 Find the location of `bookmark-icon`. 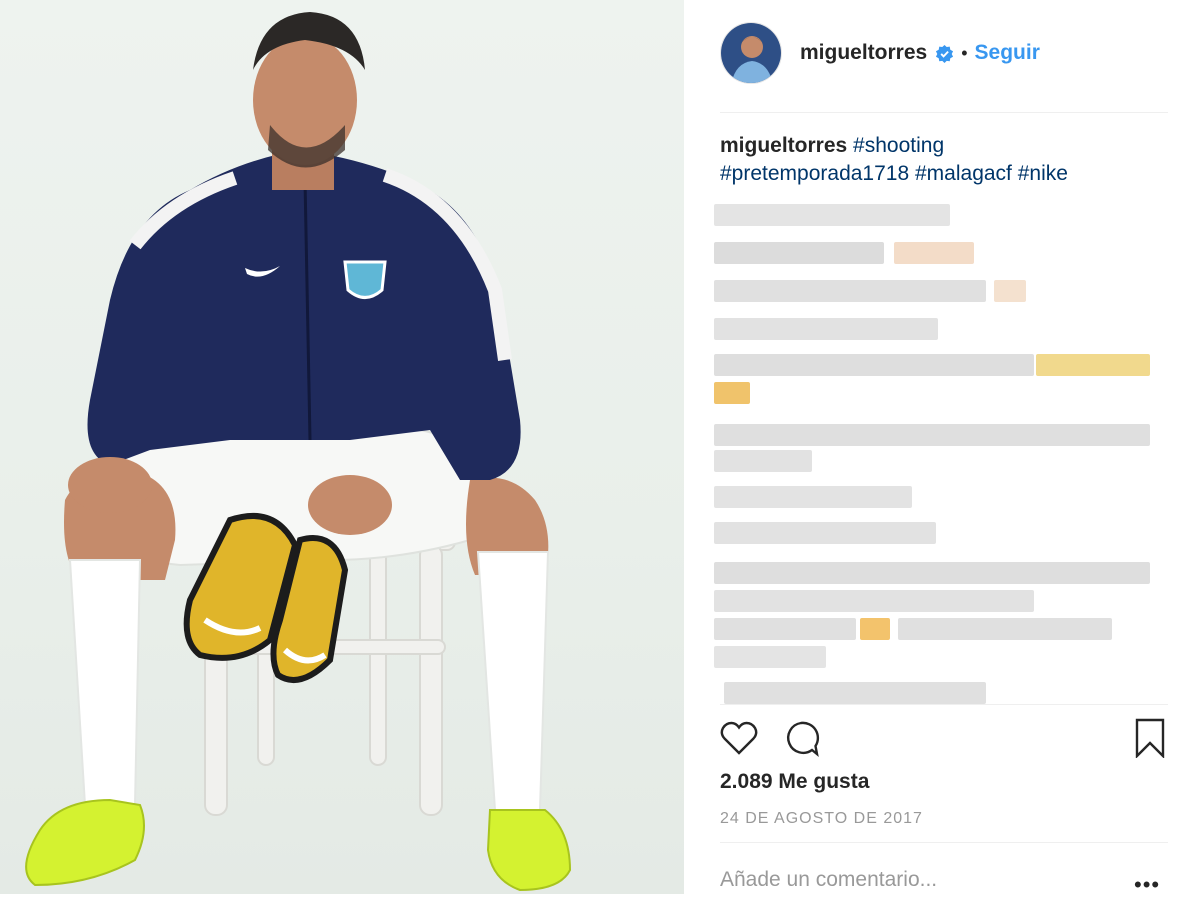

bookmark-icon is located at coordinates (1150, 740).